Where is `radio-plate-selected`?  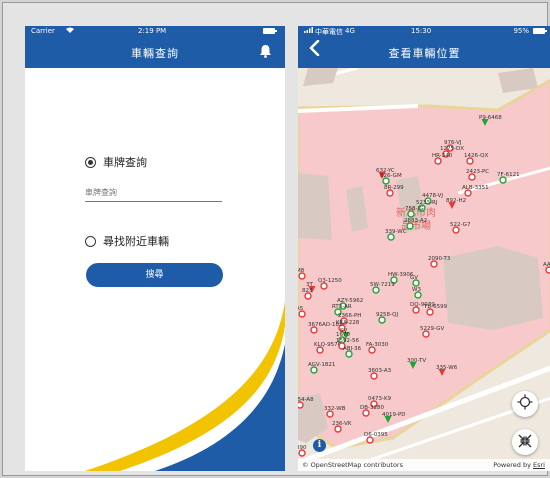
radio-plate-selected is located at coordinates (90, 162).